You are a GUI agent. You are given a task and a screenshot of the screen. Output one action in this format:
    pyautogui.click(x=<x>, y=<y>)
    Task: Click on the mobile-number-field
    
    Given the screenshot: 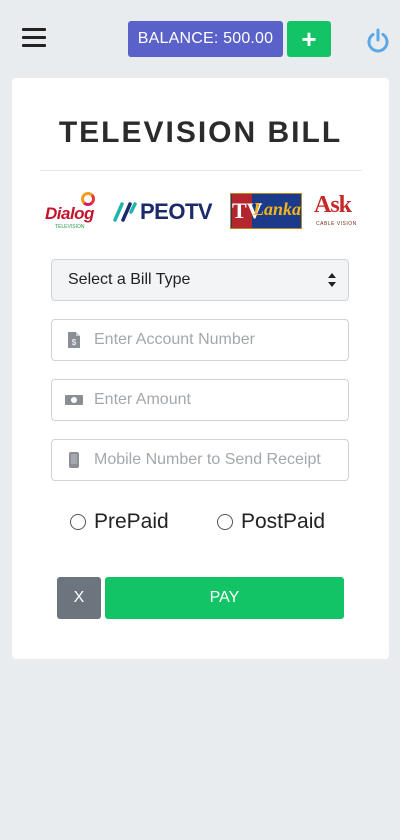 What is the action you would take?
    pyautogui.click(x=200, y=460)
    